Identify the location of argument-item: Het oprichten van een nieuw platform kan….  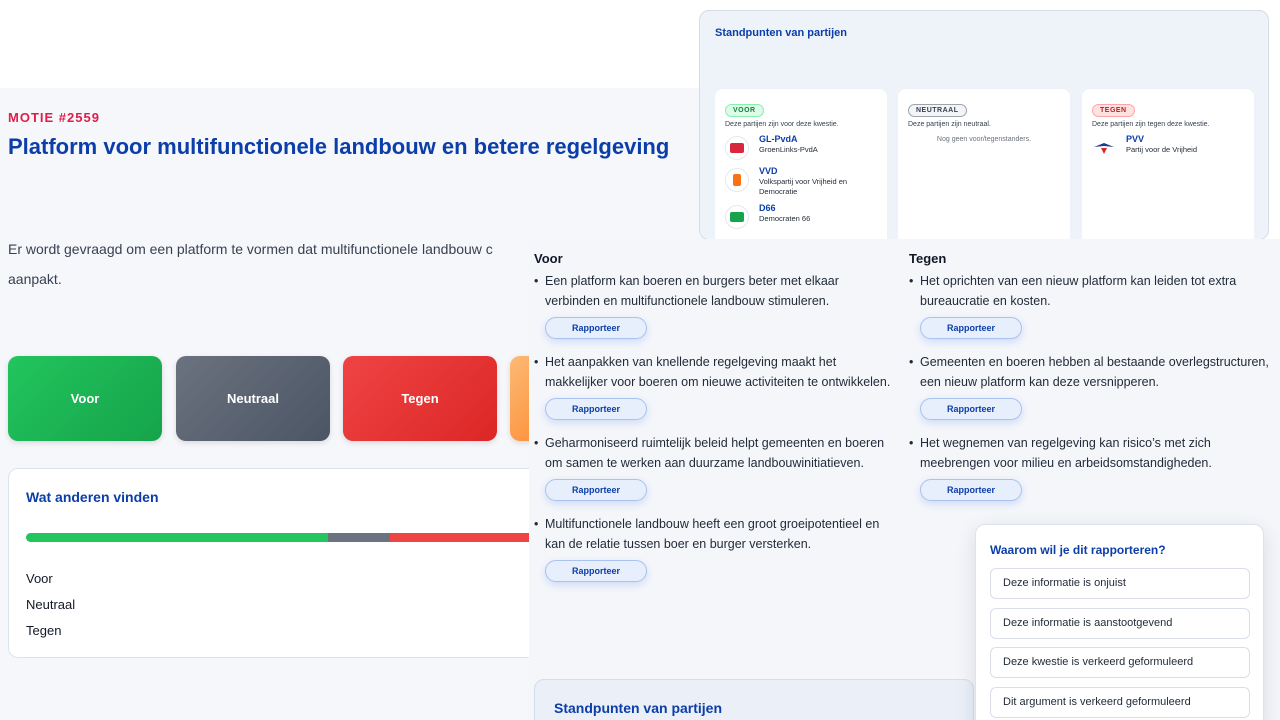
(1089, 305).